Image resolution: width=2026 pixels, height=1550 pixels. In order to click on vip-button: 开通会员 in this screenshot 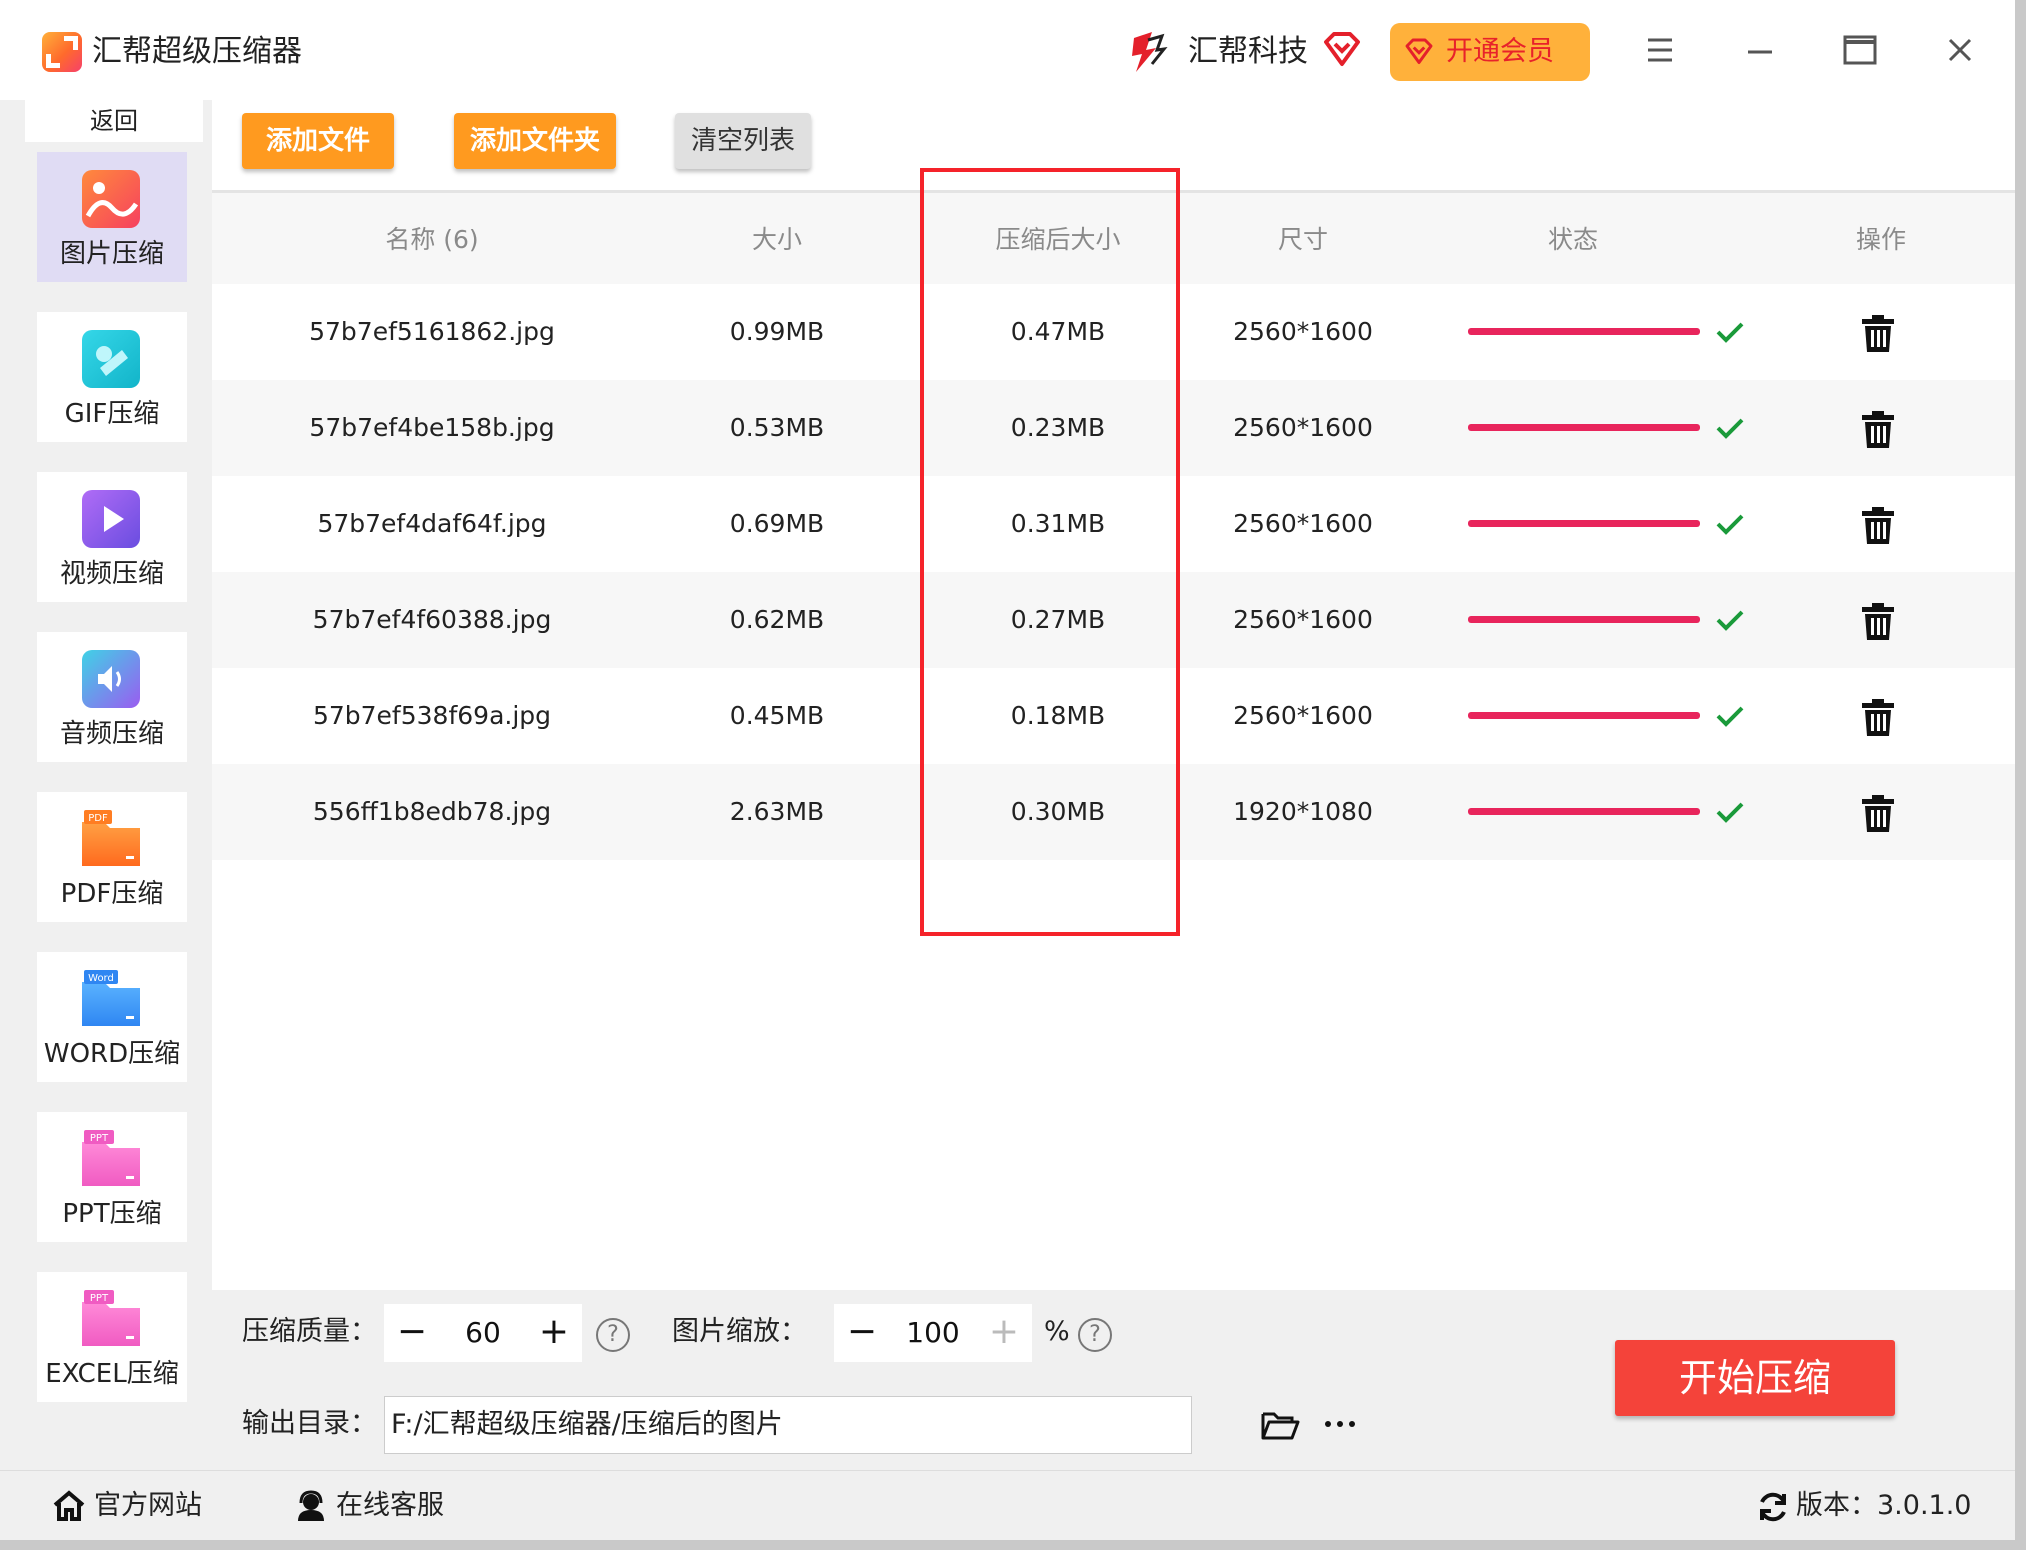, I will do `click(1490, 52)`.